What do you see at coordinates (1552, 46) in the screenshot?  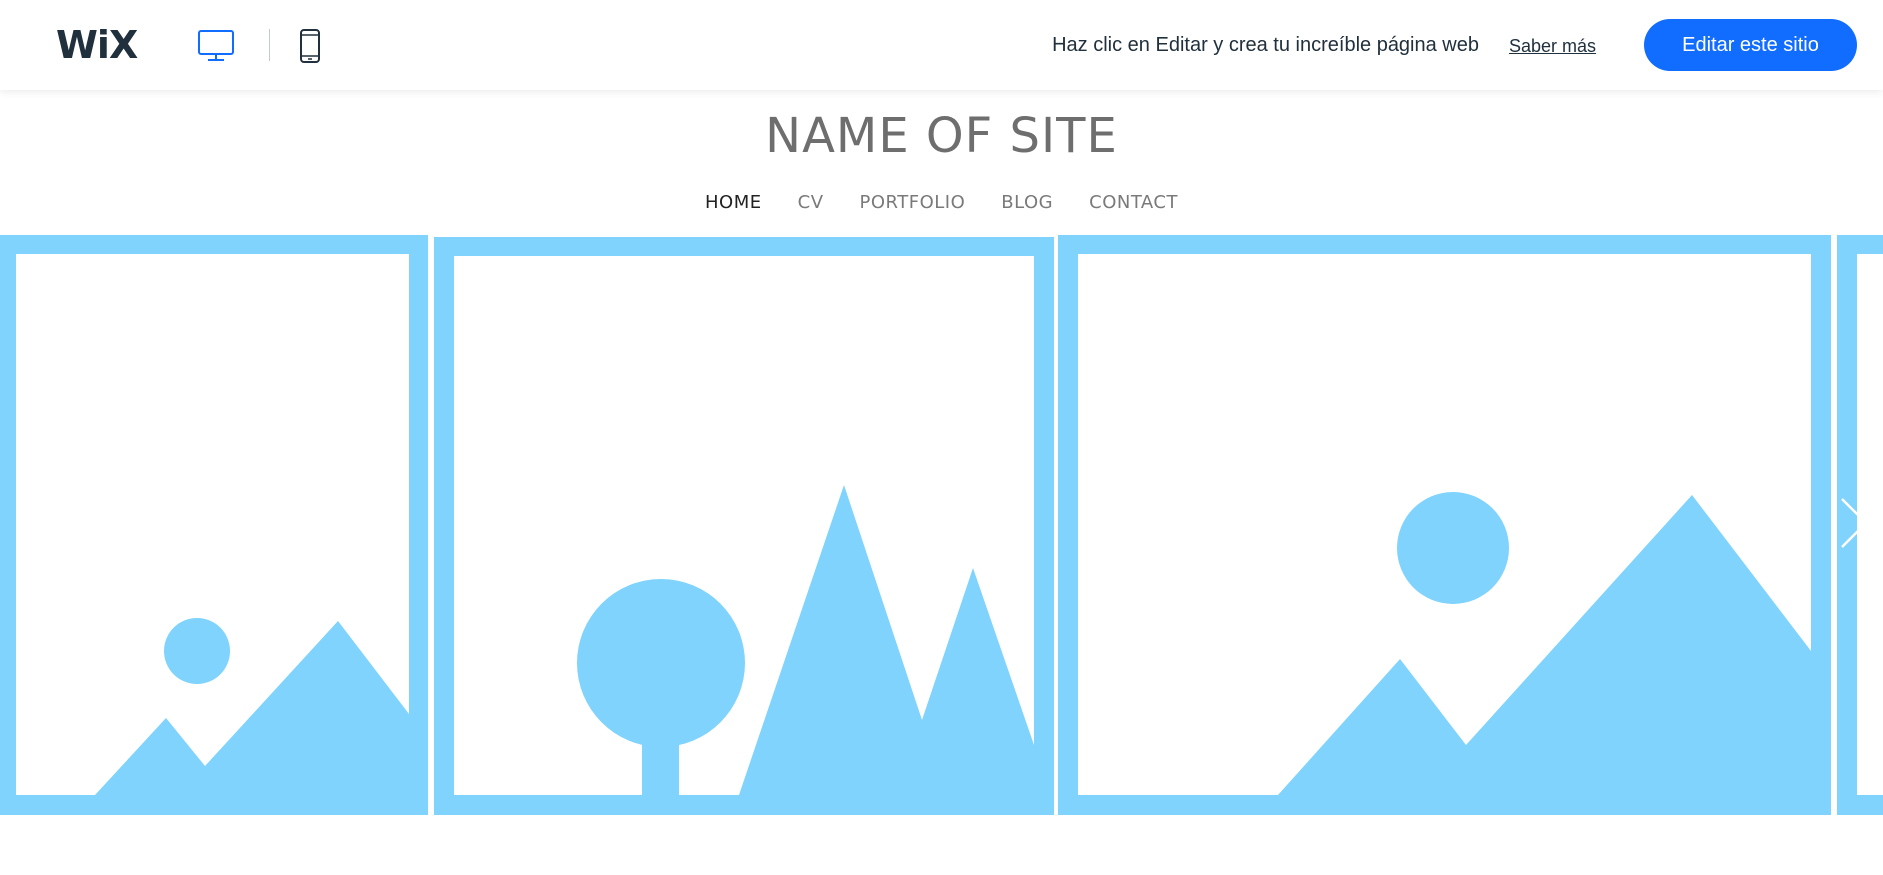 I see `learn-more-link: Saber más` at bounding box center [1552, 46].